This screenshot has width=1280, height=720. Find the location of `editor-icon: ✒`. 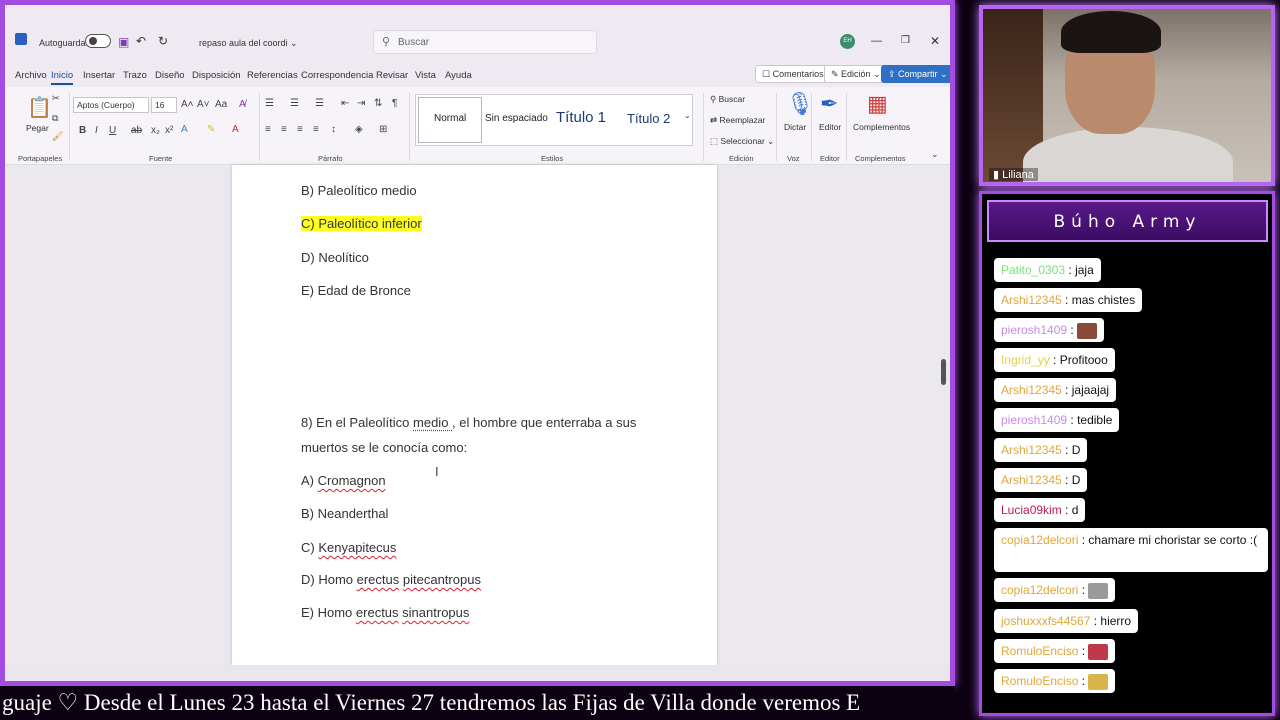

editor-icon: ✒ is located at coordinates (829, 104).